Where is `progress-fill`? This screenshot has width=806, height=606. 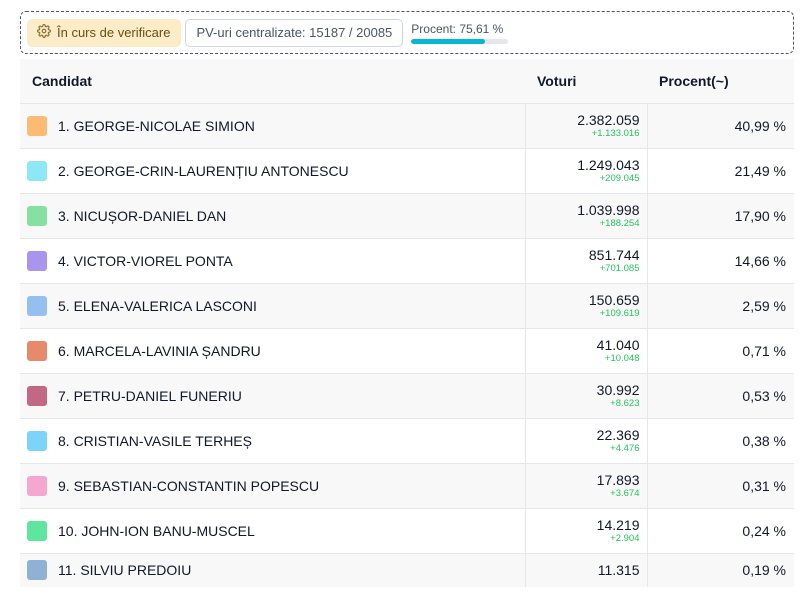
progress-fill is located at coordinates (448, 41).